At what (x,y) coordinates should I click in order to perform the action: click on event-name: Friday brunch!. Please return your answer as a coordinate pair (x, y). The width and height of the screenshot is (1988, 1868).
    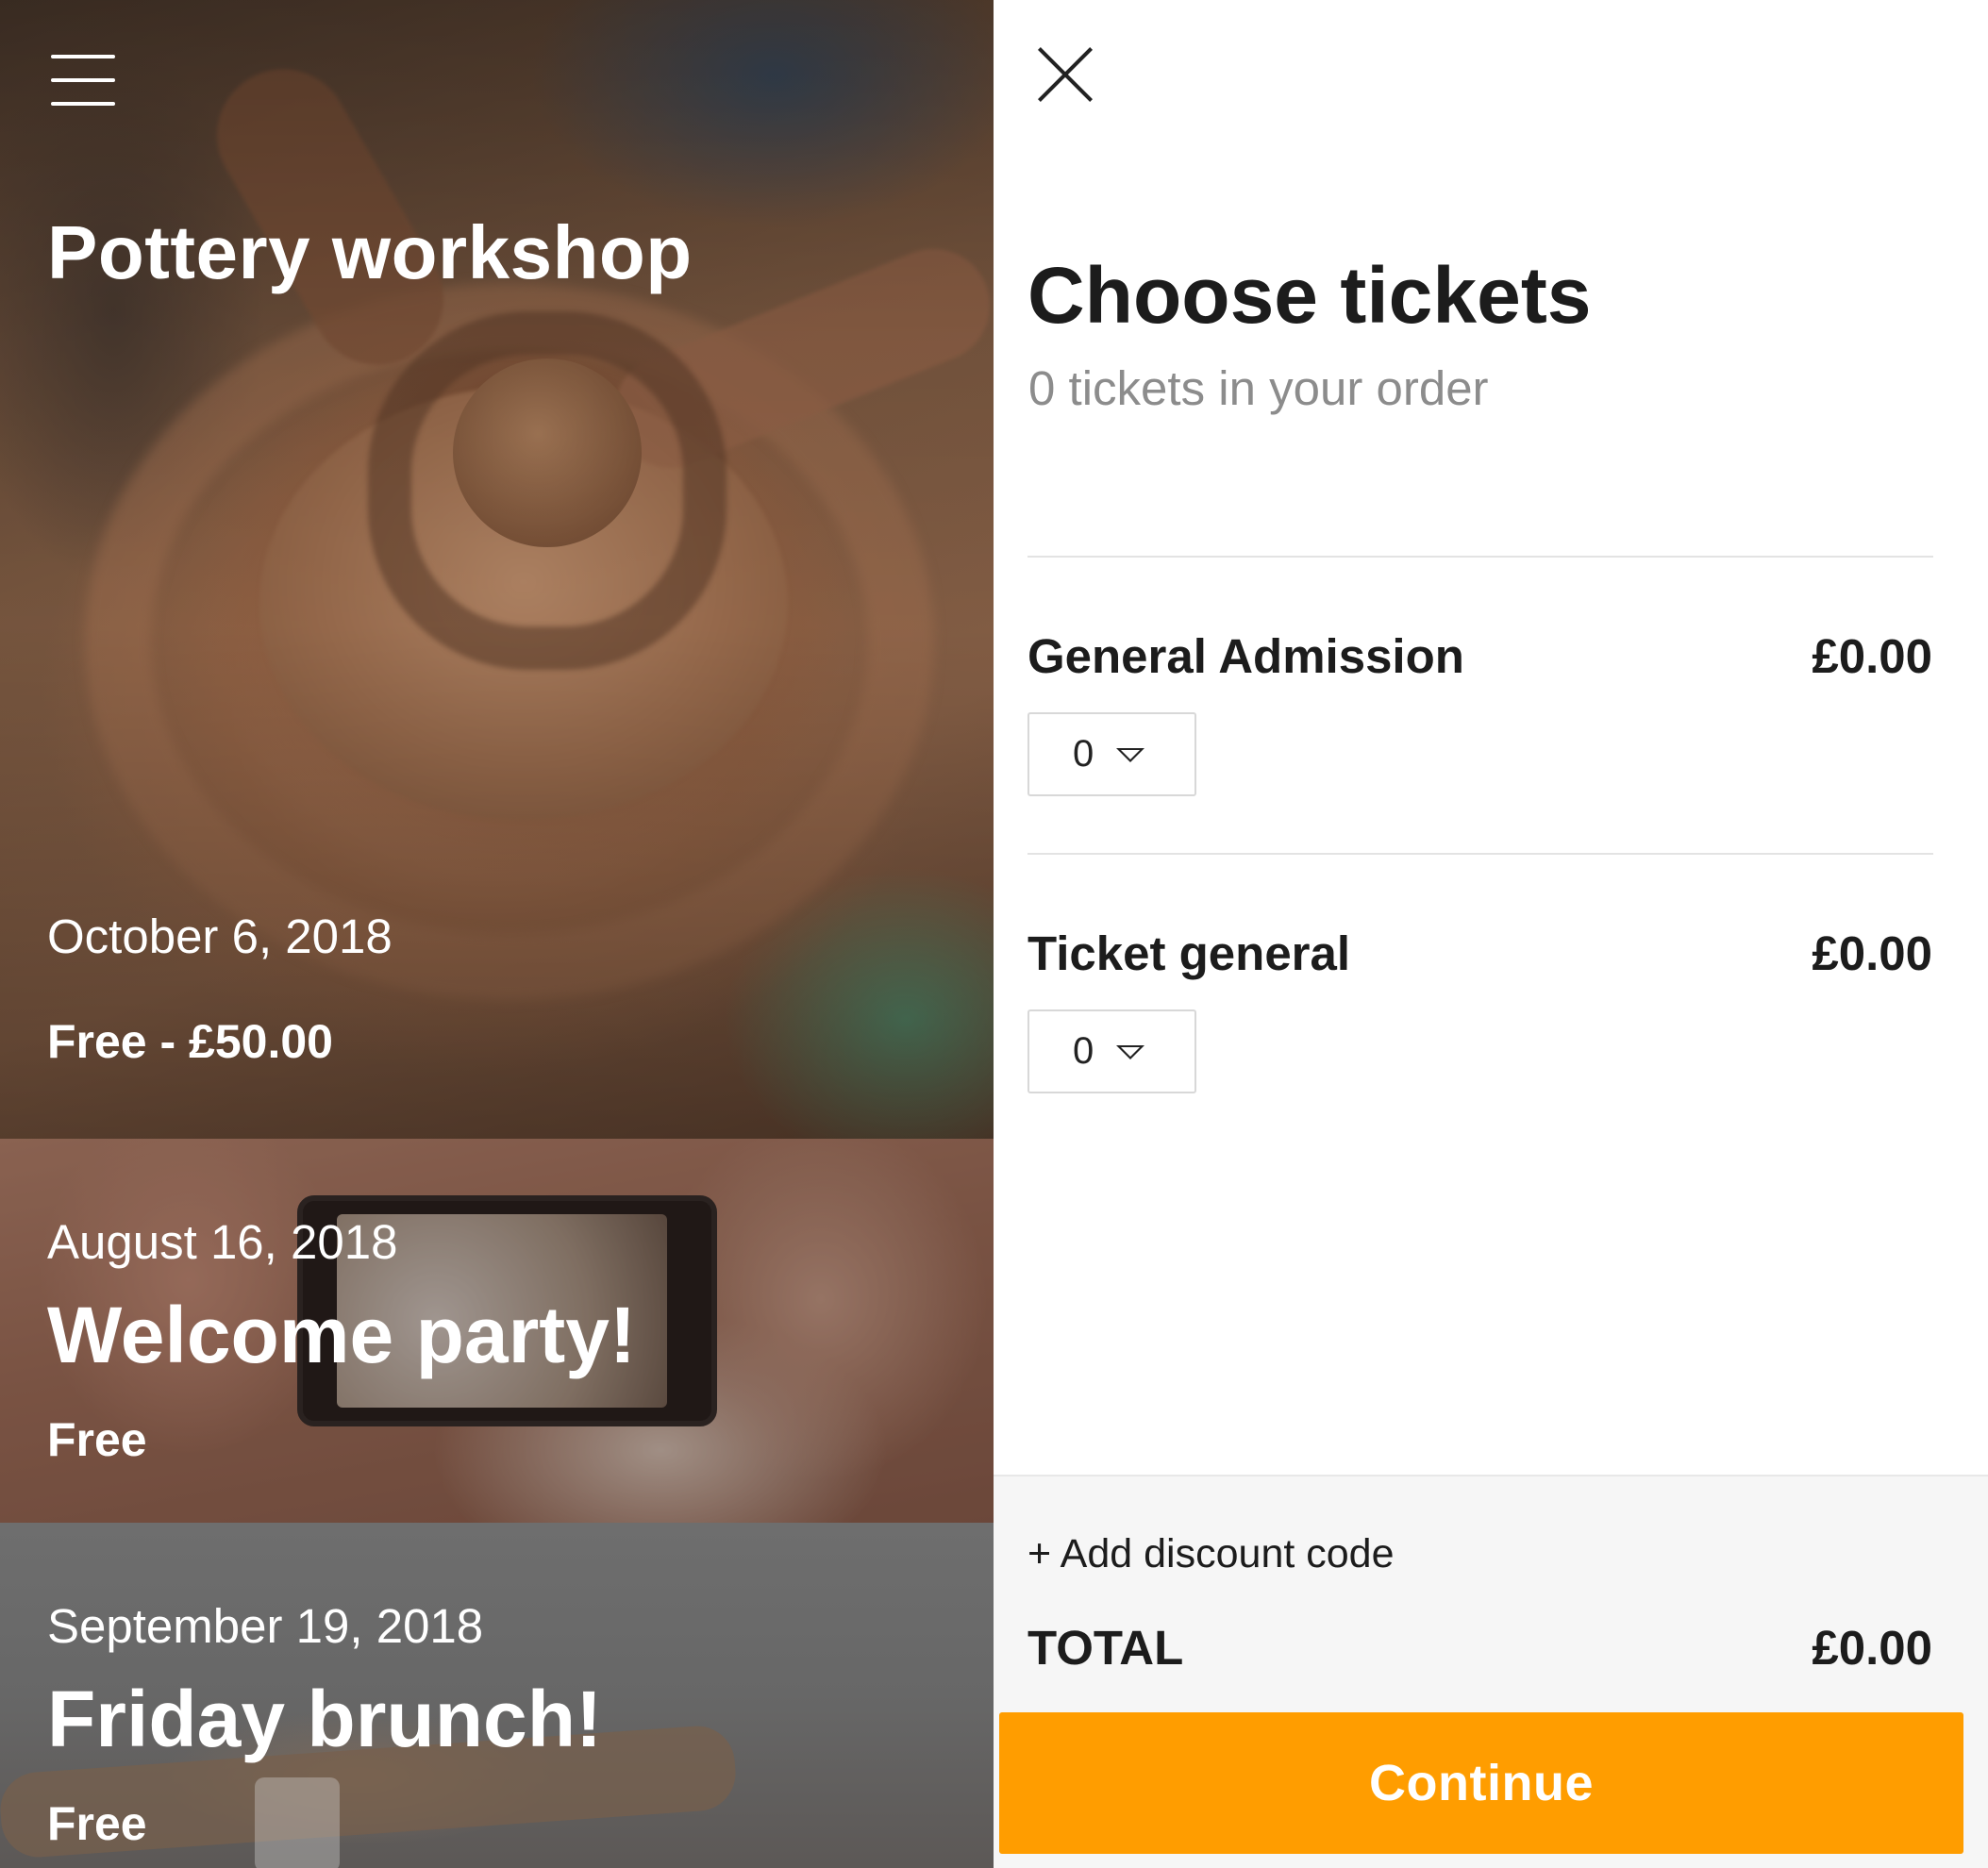
    Looking at the image, I should click on (325, 1719).